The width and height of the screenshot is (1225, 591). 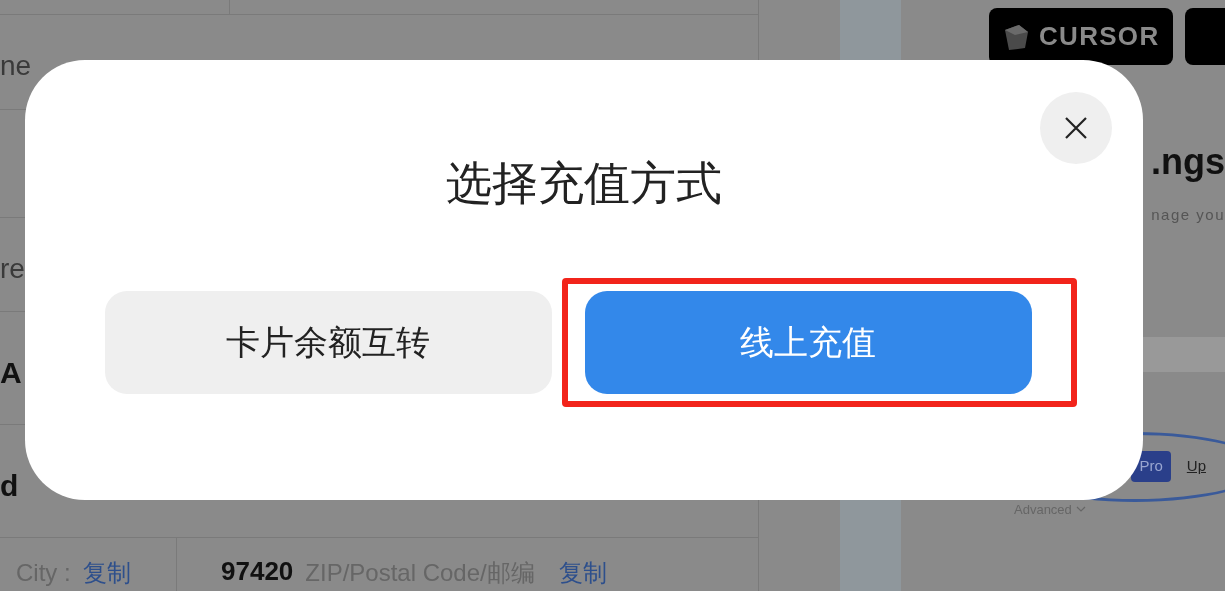 I want to click on close-icon, so click(x=1076, y=128).